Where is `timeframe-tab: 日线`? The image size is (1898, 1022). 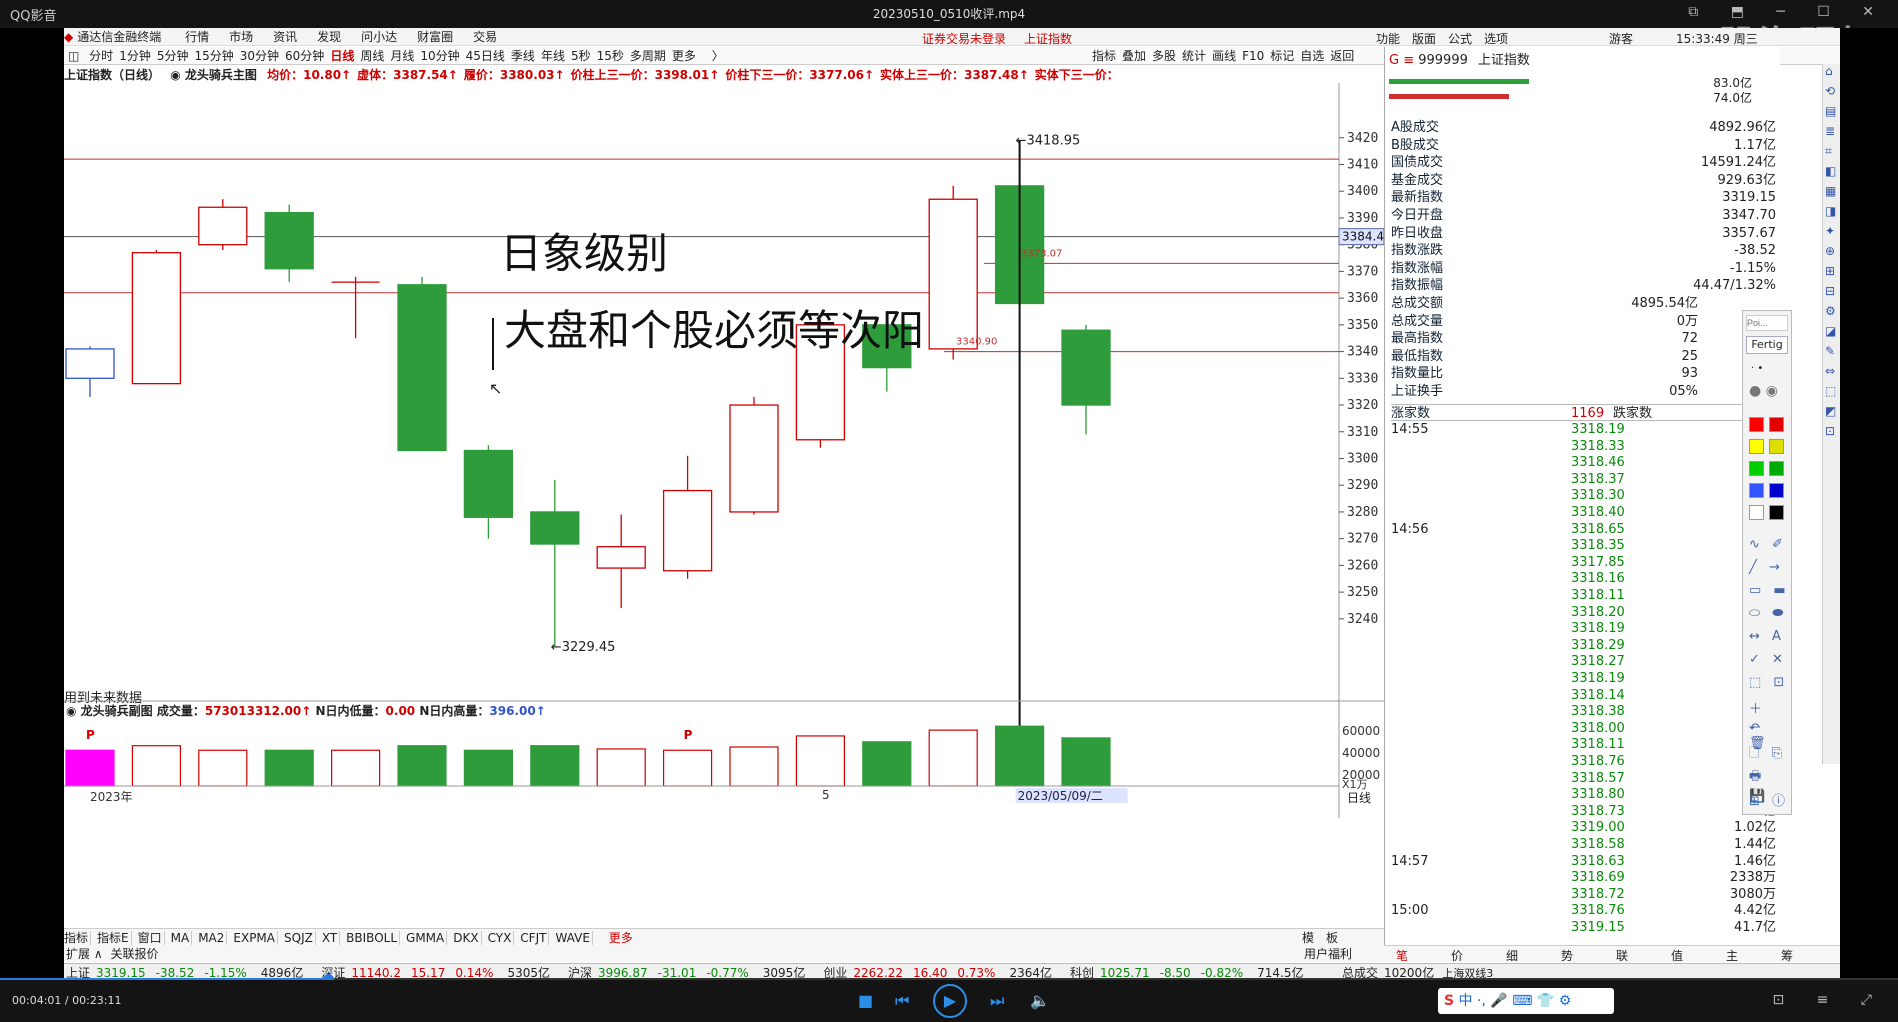
timeframe-tab: 日线 is located at coordinates (342, 55).